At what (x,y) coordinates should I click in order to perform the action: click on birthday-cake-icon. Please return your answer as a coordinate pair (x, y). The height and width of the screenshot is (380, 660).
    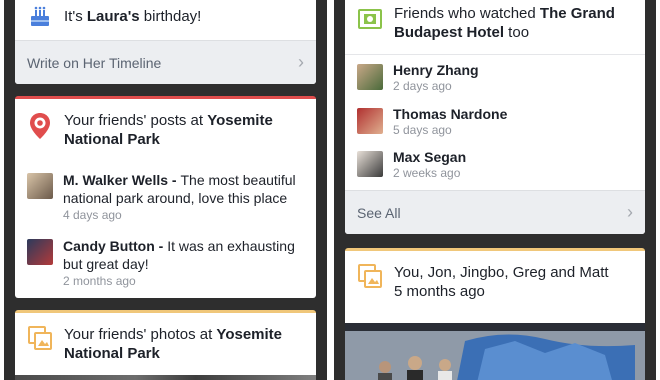
    Looking at the image, I should click on (40, 17).